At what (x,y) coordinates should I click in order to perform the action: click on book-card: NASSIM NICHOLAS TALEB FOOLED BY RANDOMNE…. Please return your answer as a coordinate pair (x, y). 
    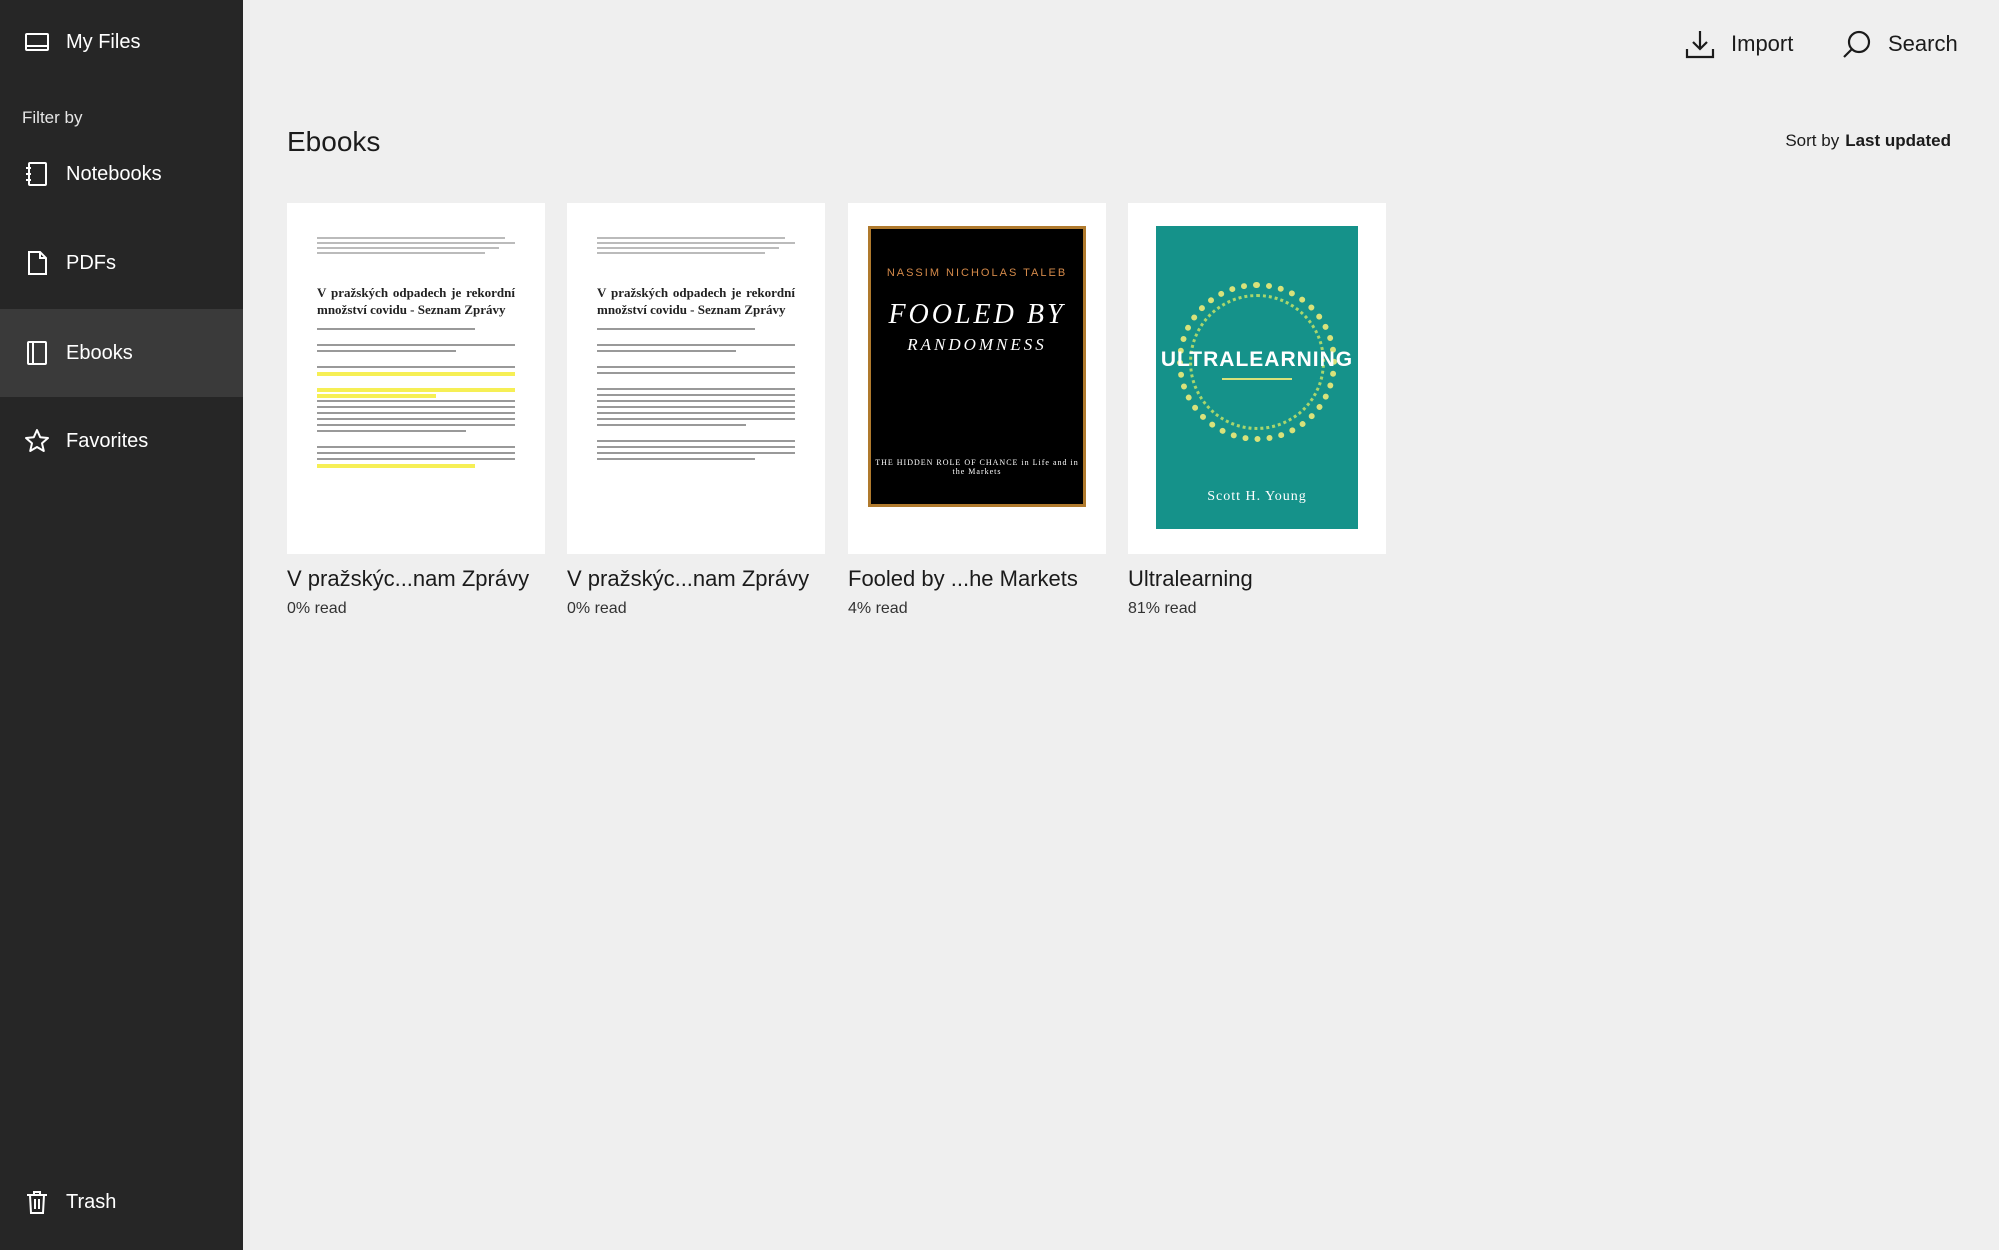
    Looking at the image, I should click on (977, 410).